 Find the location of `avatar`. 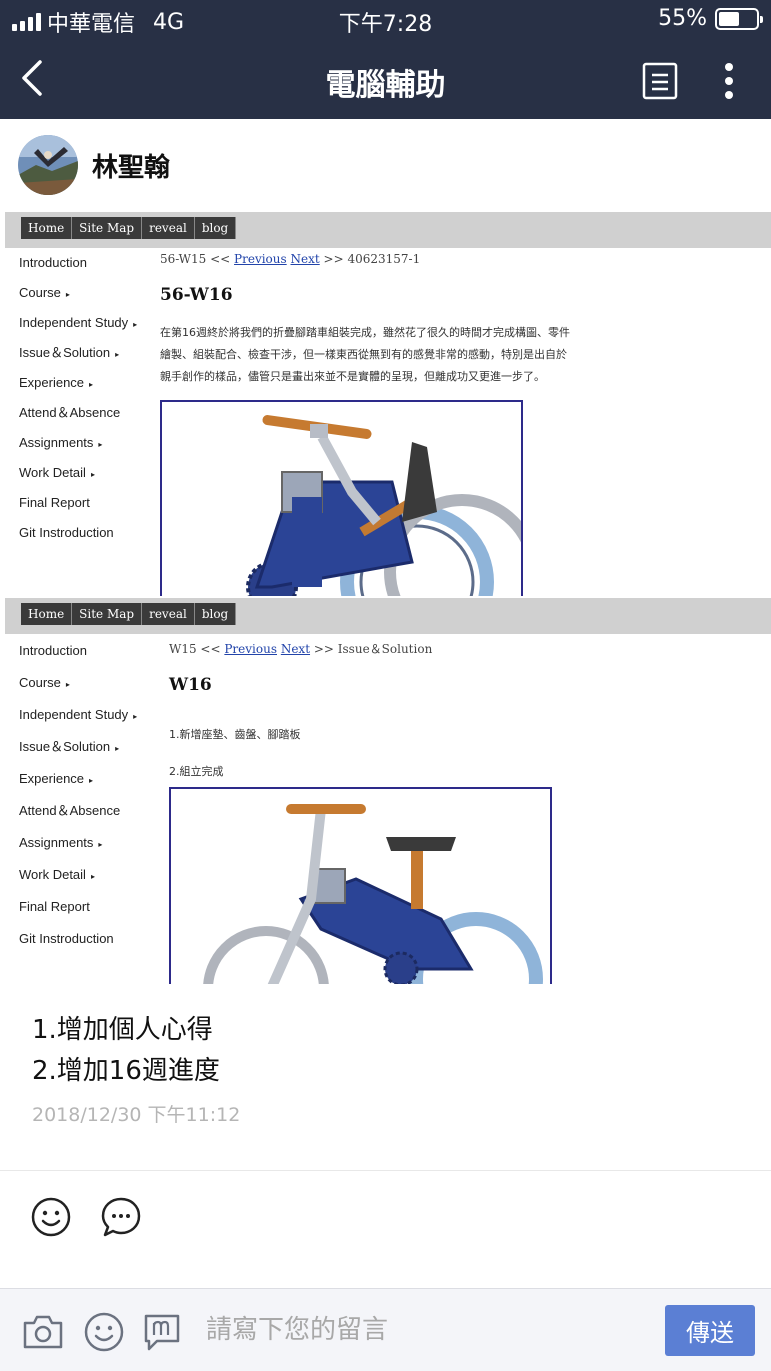

avatar is located at coordinates (48, 165).